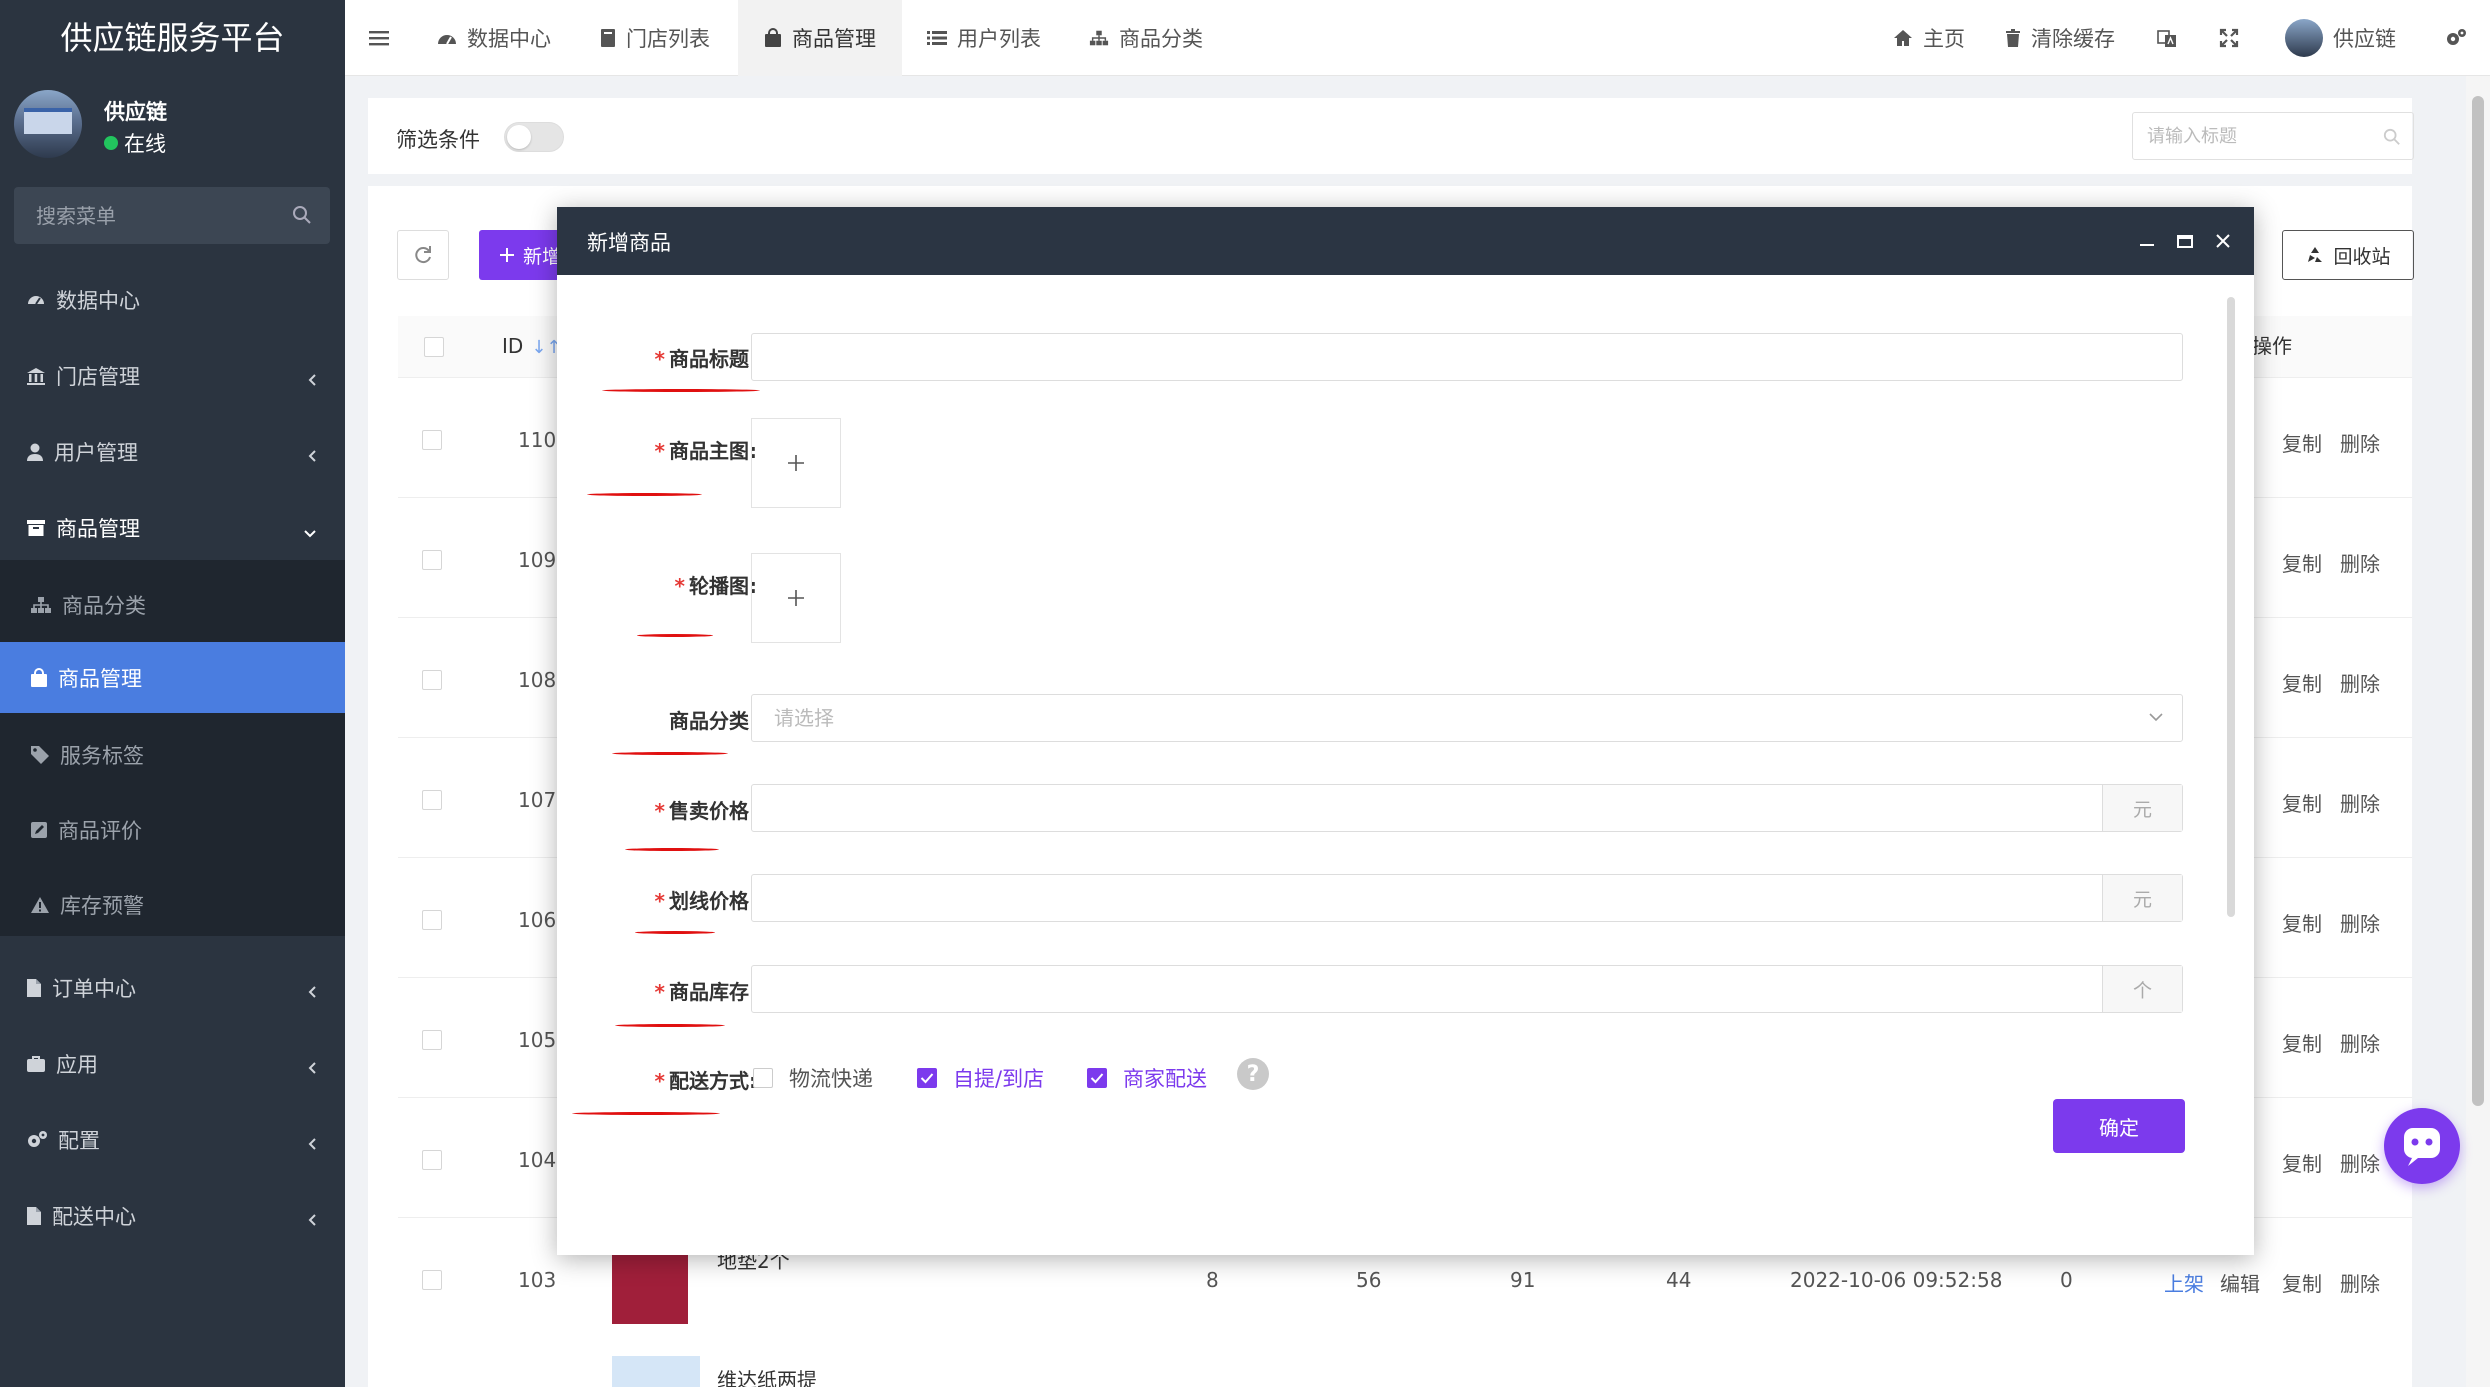 This screenshot has height=1387, width=2490. I want to click on title-search-input, so click(2273, 136).